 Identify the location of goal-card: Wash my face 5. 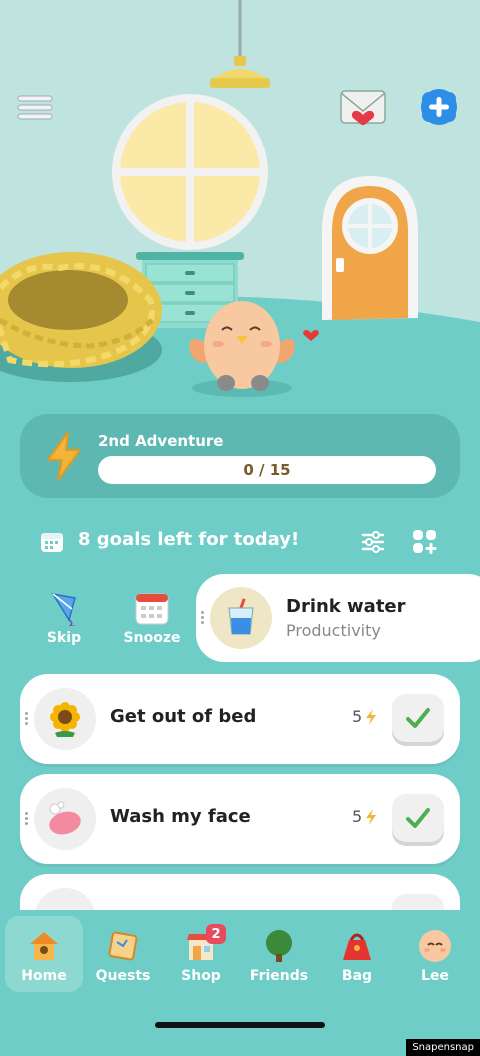
(240, 819).